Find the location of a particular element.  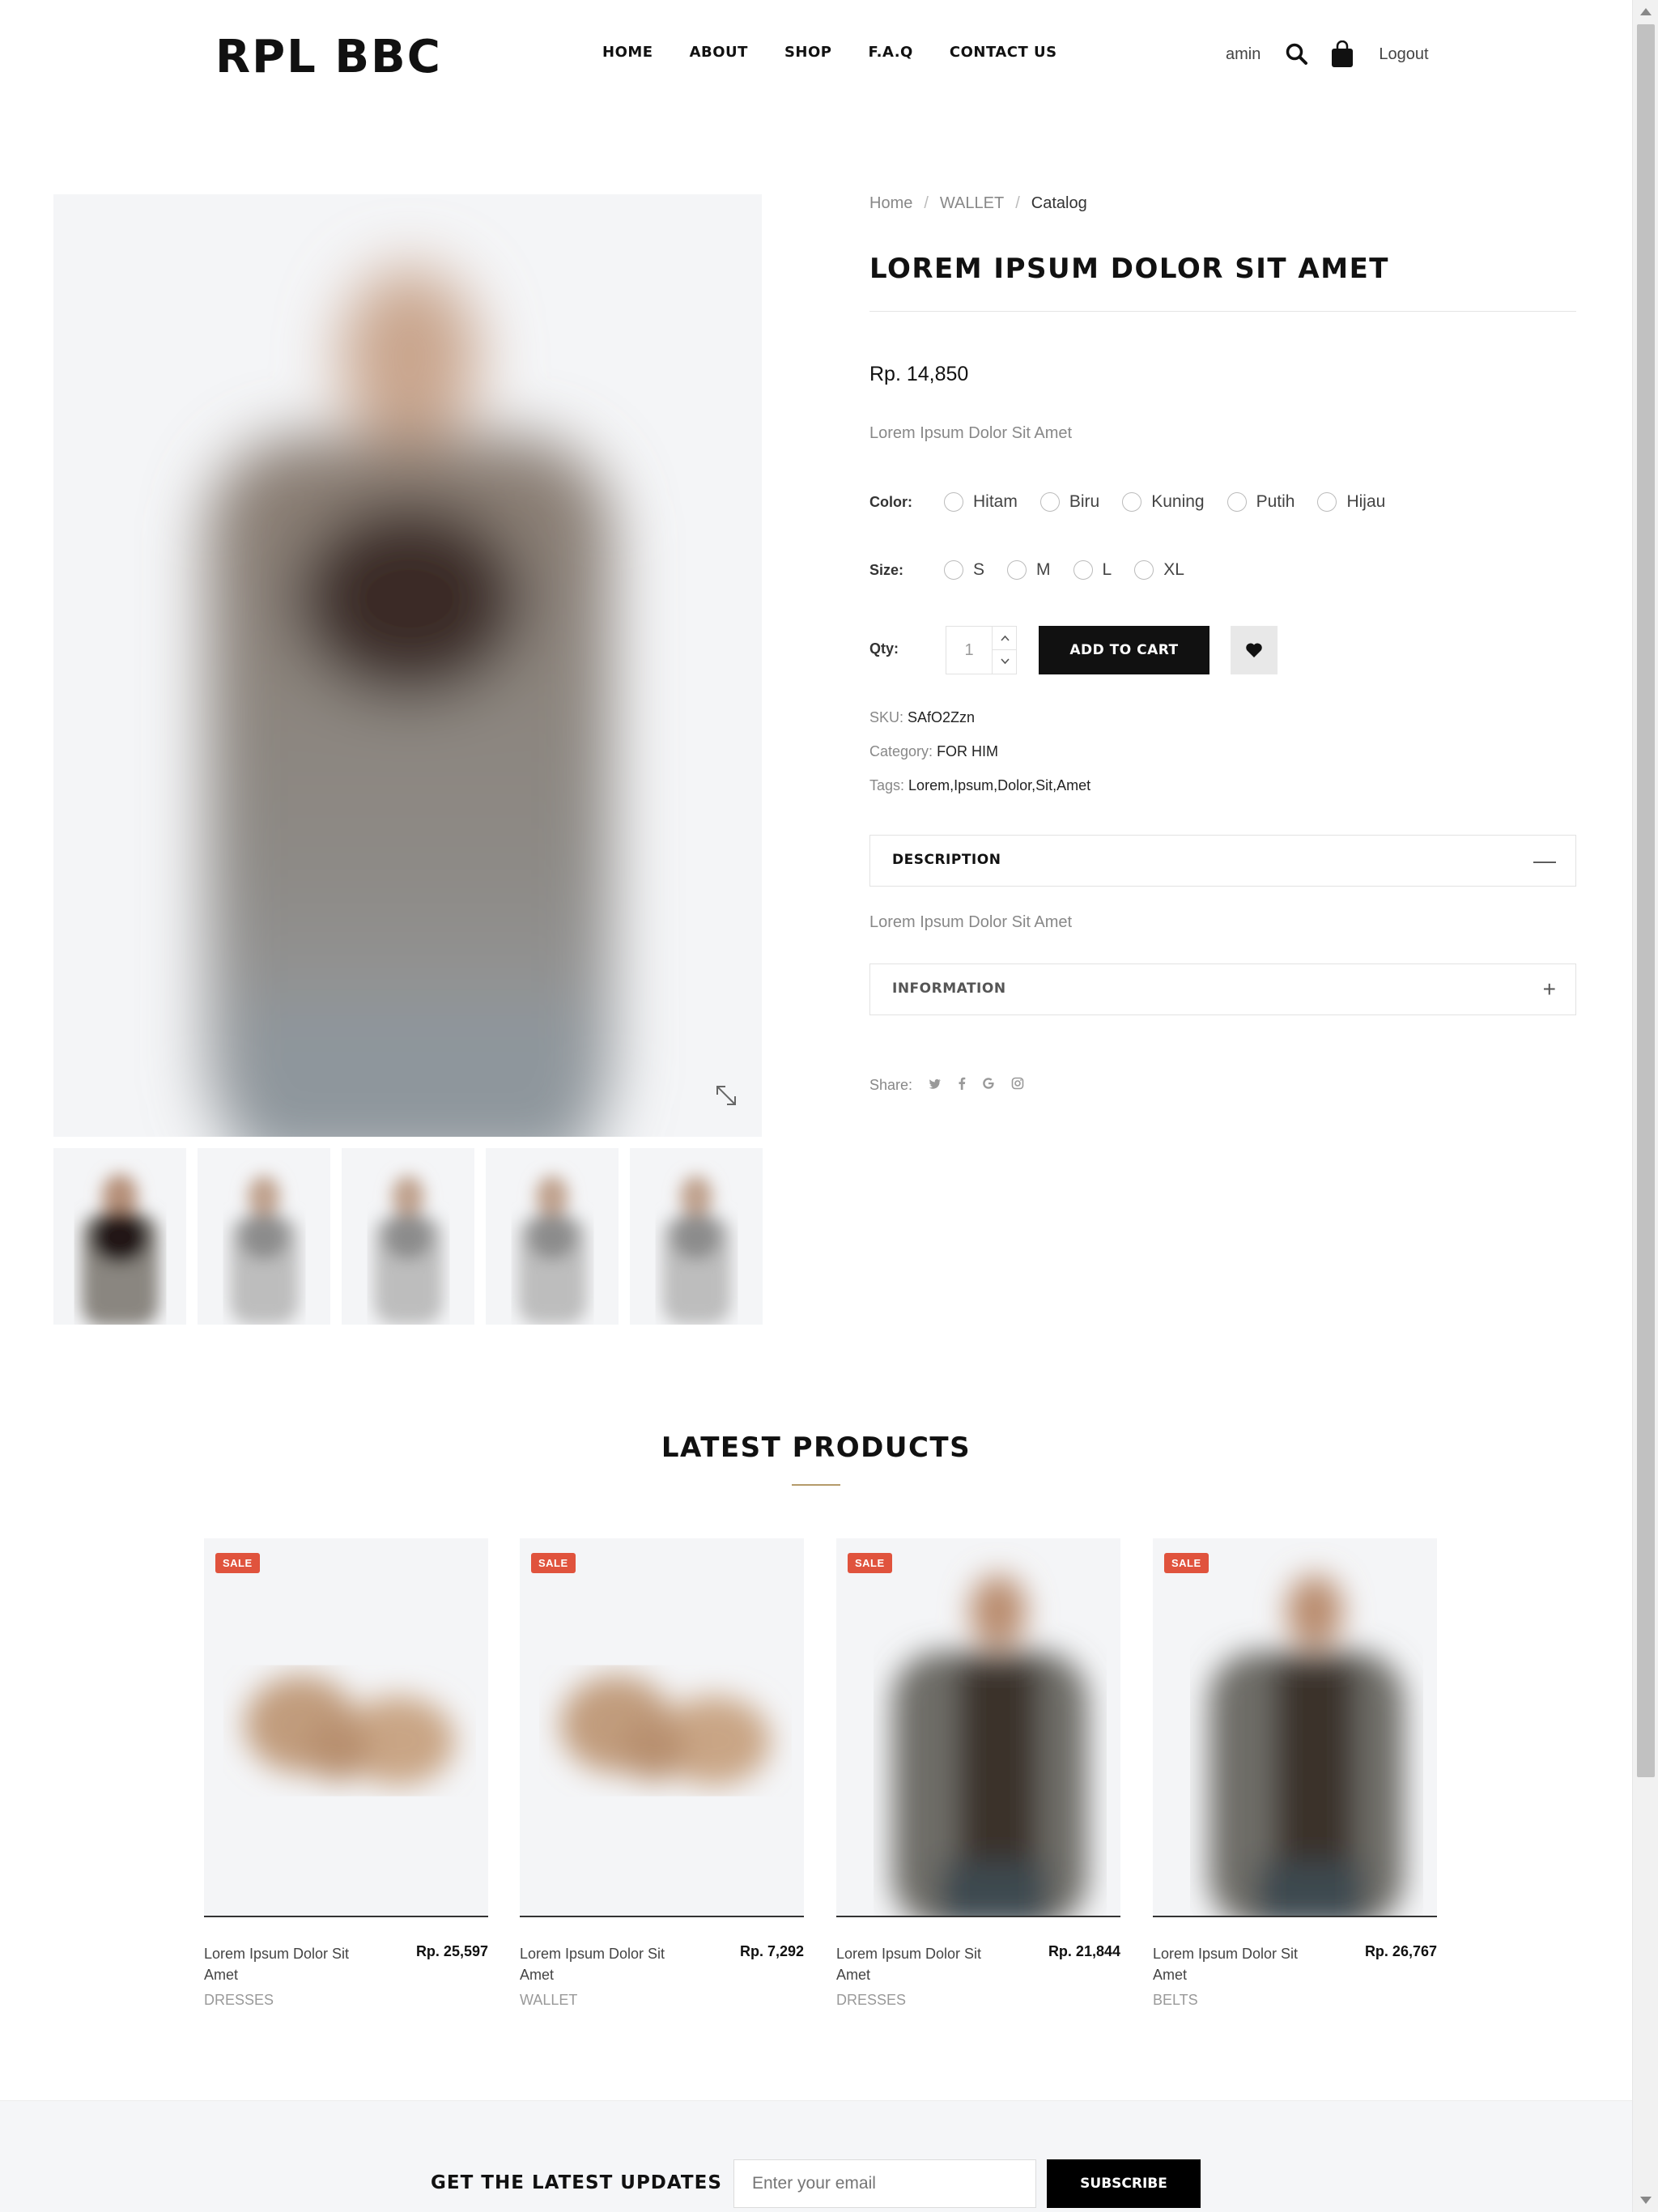

product-title: LOREM IPSUM DOLOR SIT AMET is located at coordinates (1129, 269).